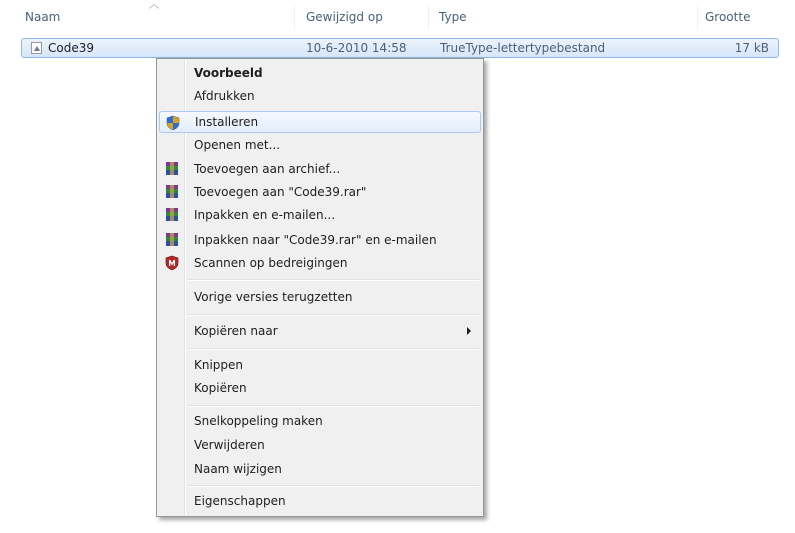 Image resolution: width=795 pixels, height=533 pixels. Describe the element at coordinates (154, 6) in the screenshot. I see `sort-ascending-icon` at that location.